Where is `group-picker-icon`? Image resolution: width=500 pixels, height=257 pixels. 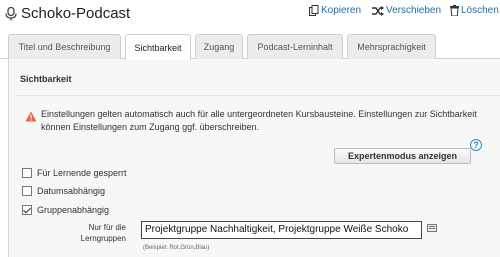
group-picker-icon is located at coordinates (432, 228).